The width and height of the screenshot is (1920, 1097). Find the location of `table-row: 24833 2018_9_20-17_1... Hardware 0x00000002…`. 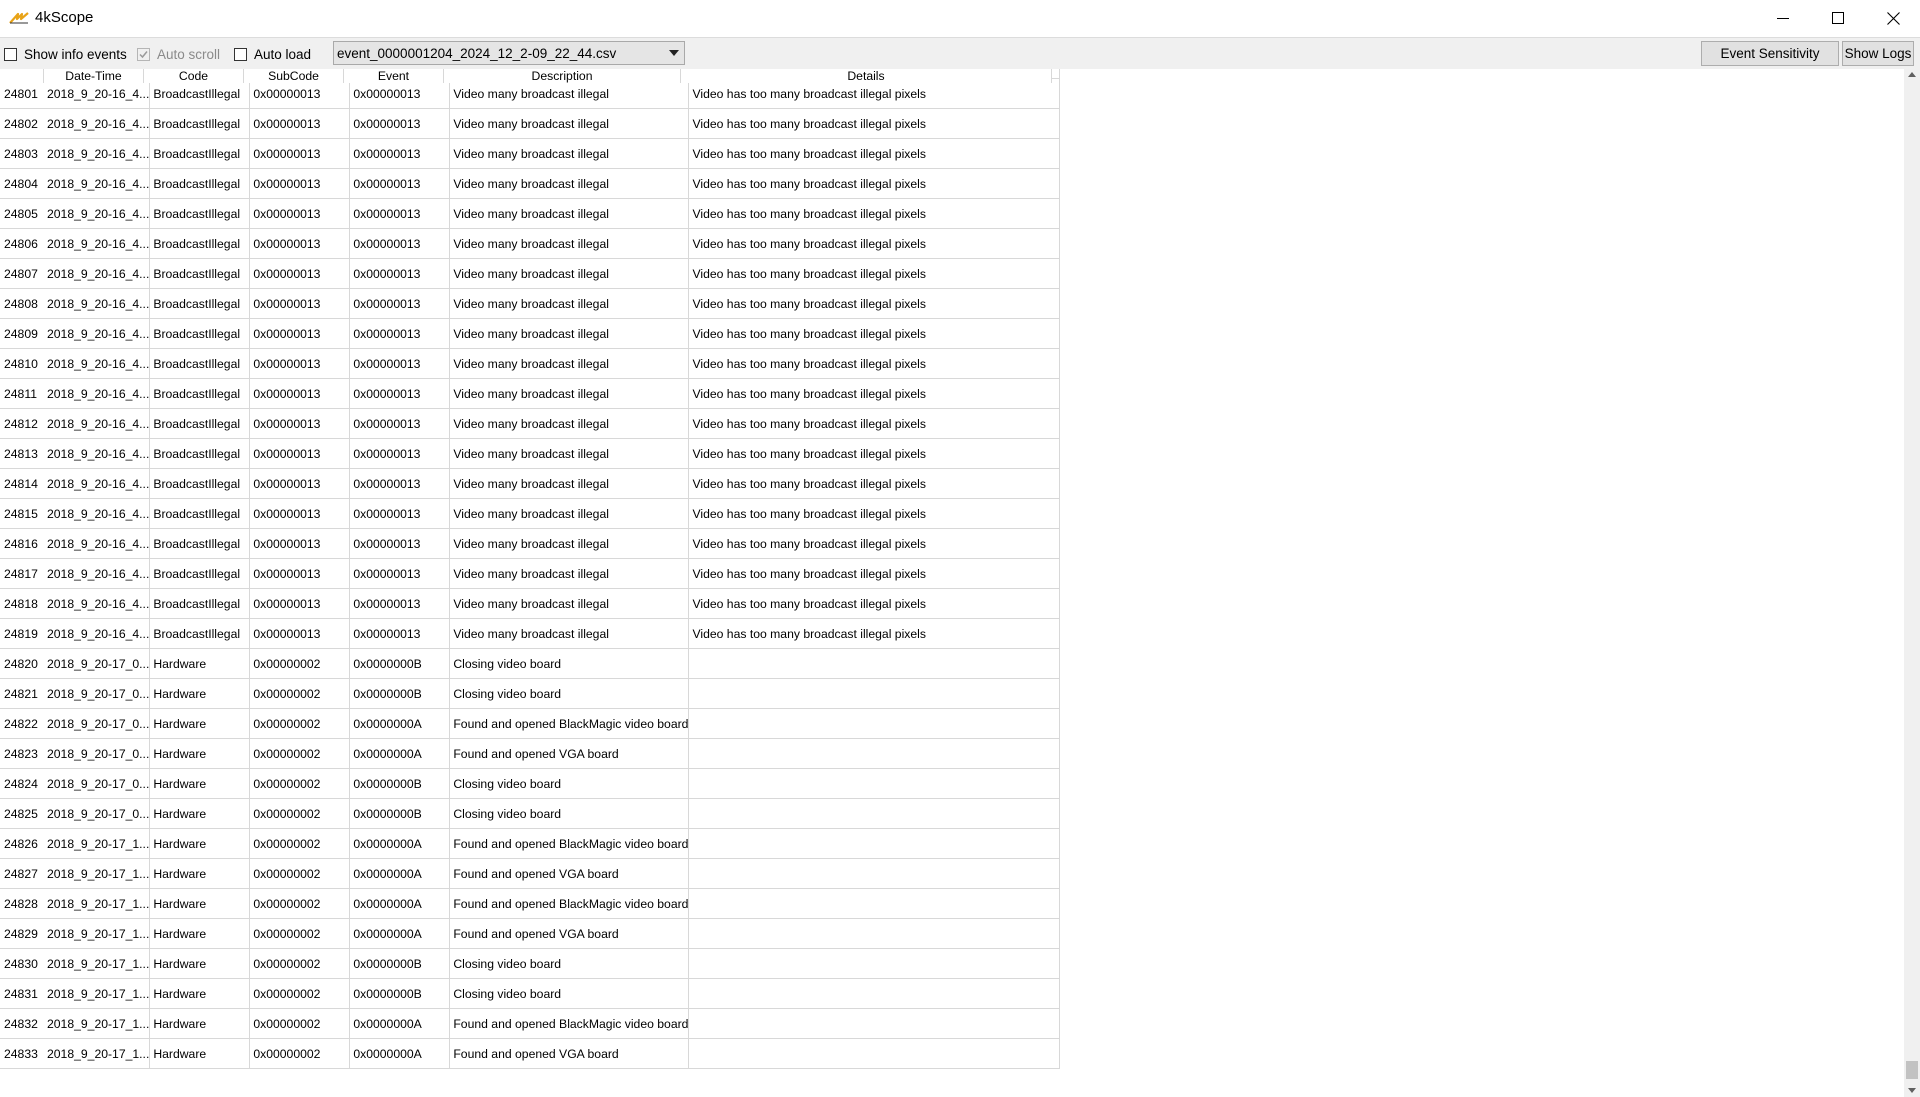

table-row: 24833 2018_9_20-17_1... Hardware 0x00000002… is located at coordinates (530, 1053).